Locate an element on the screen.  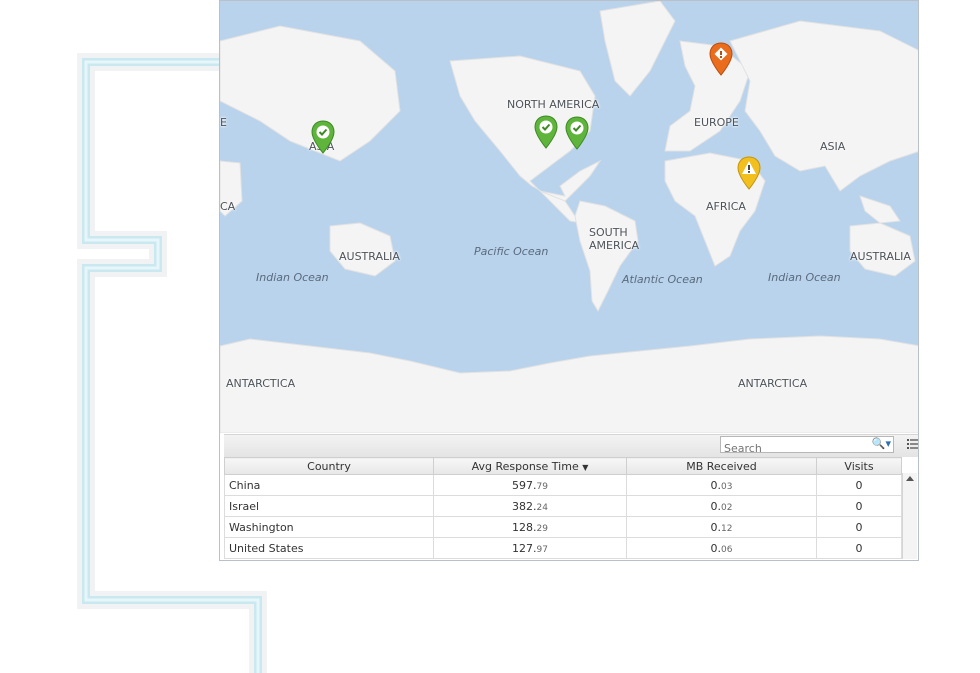
column-header-country: Country is located at coordinates (329, 466).